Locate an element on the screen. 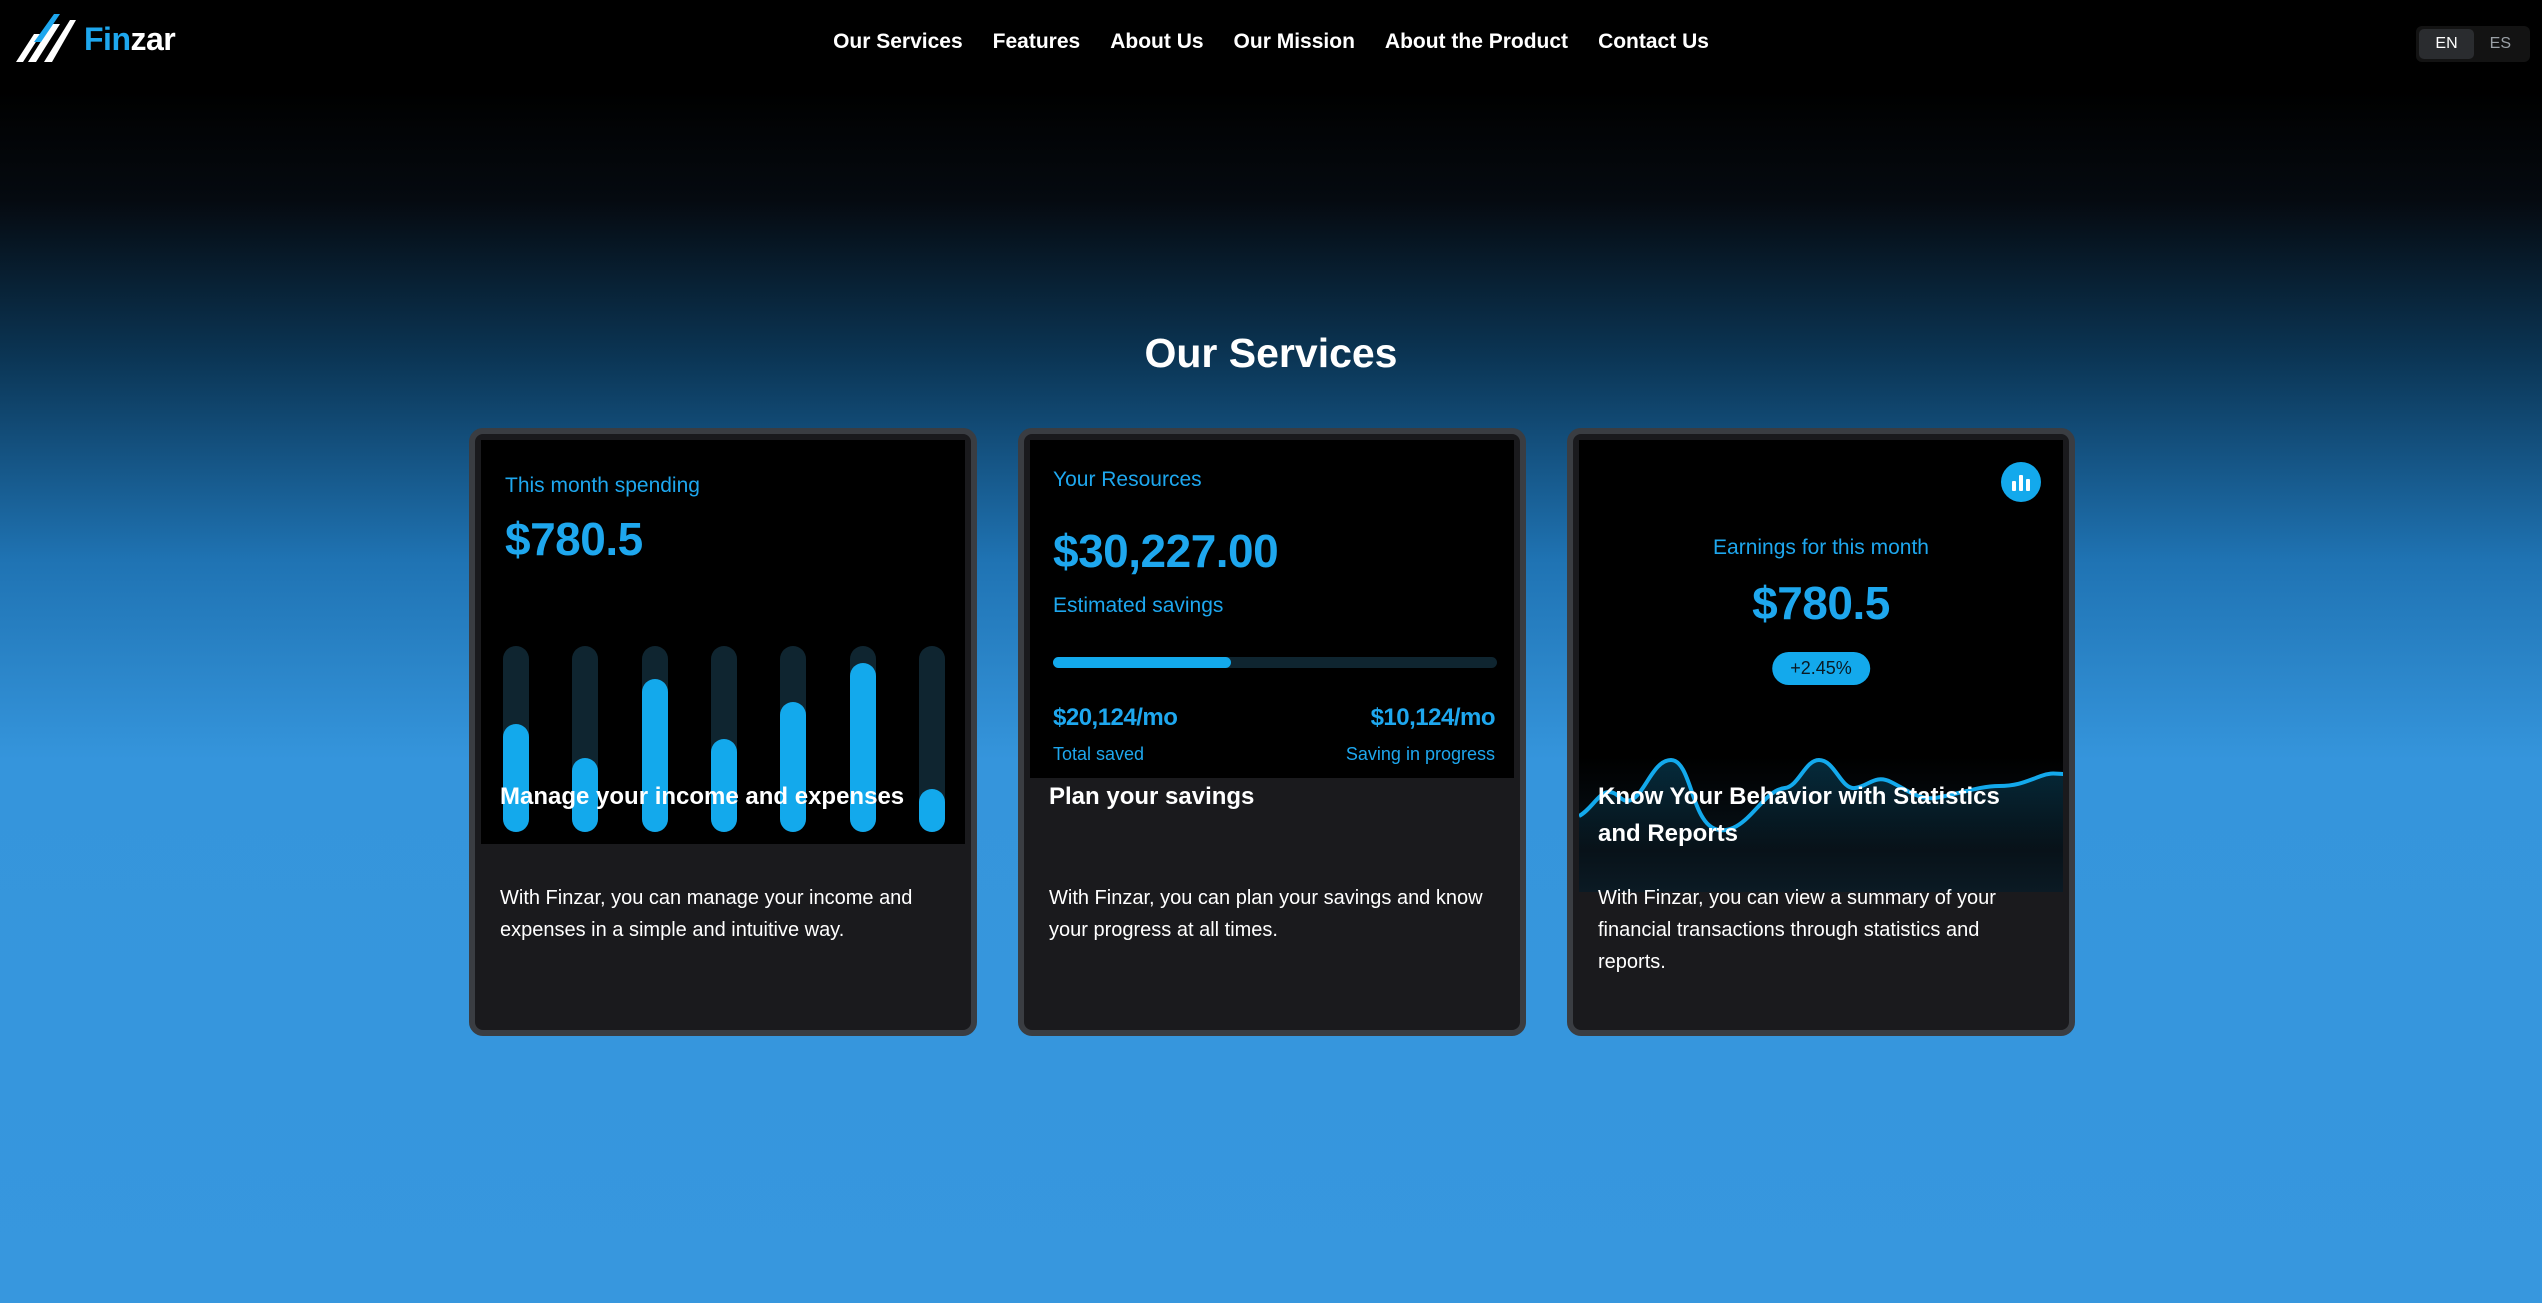 The height and width of the screenshot is (1303, 2542). section-title: Our Services is located at coordinates (1271, 353).